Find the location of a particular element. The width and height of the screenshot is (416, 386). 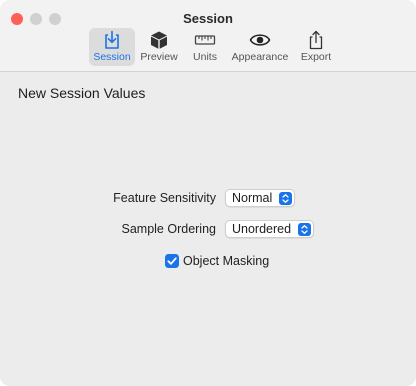

tab-units: Units is located at coordinates (205, 47).